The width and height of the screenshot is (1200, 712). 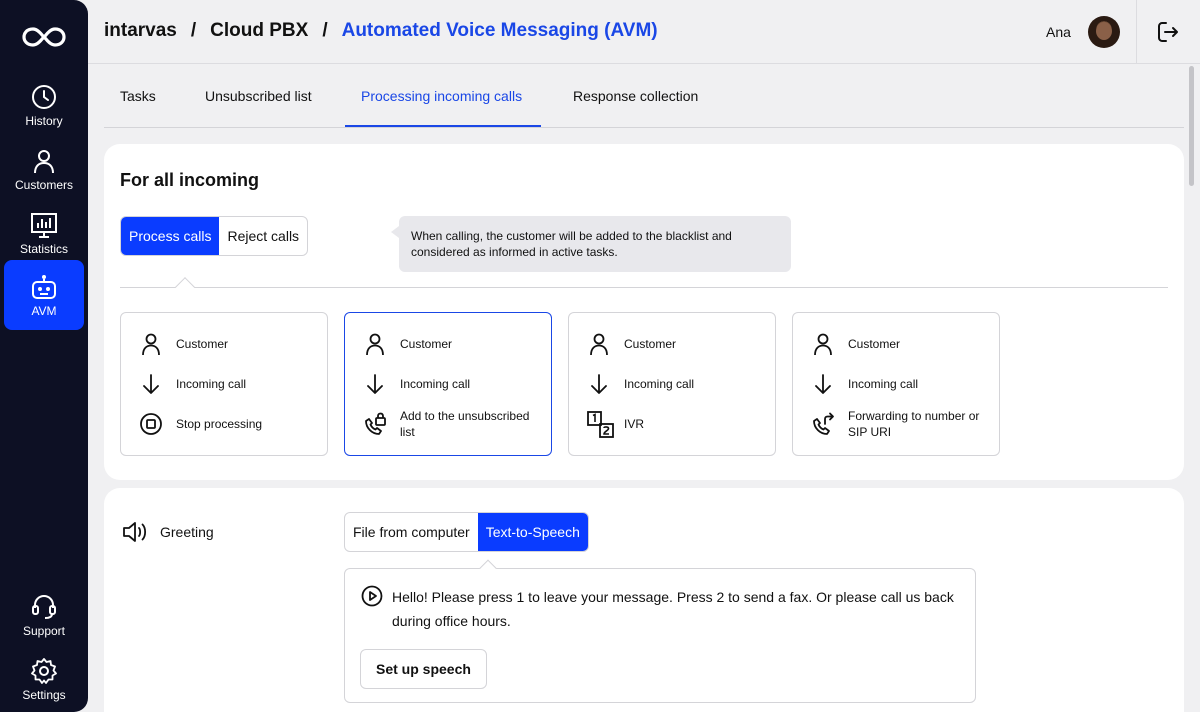 What do you see at coordinates (44, 606) in the screenshot?
I see `headset-icon` at bounding box center [44, 606].